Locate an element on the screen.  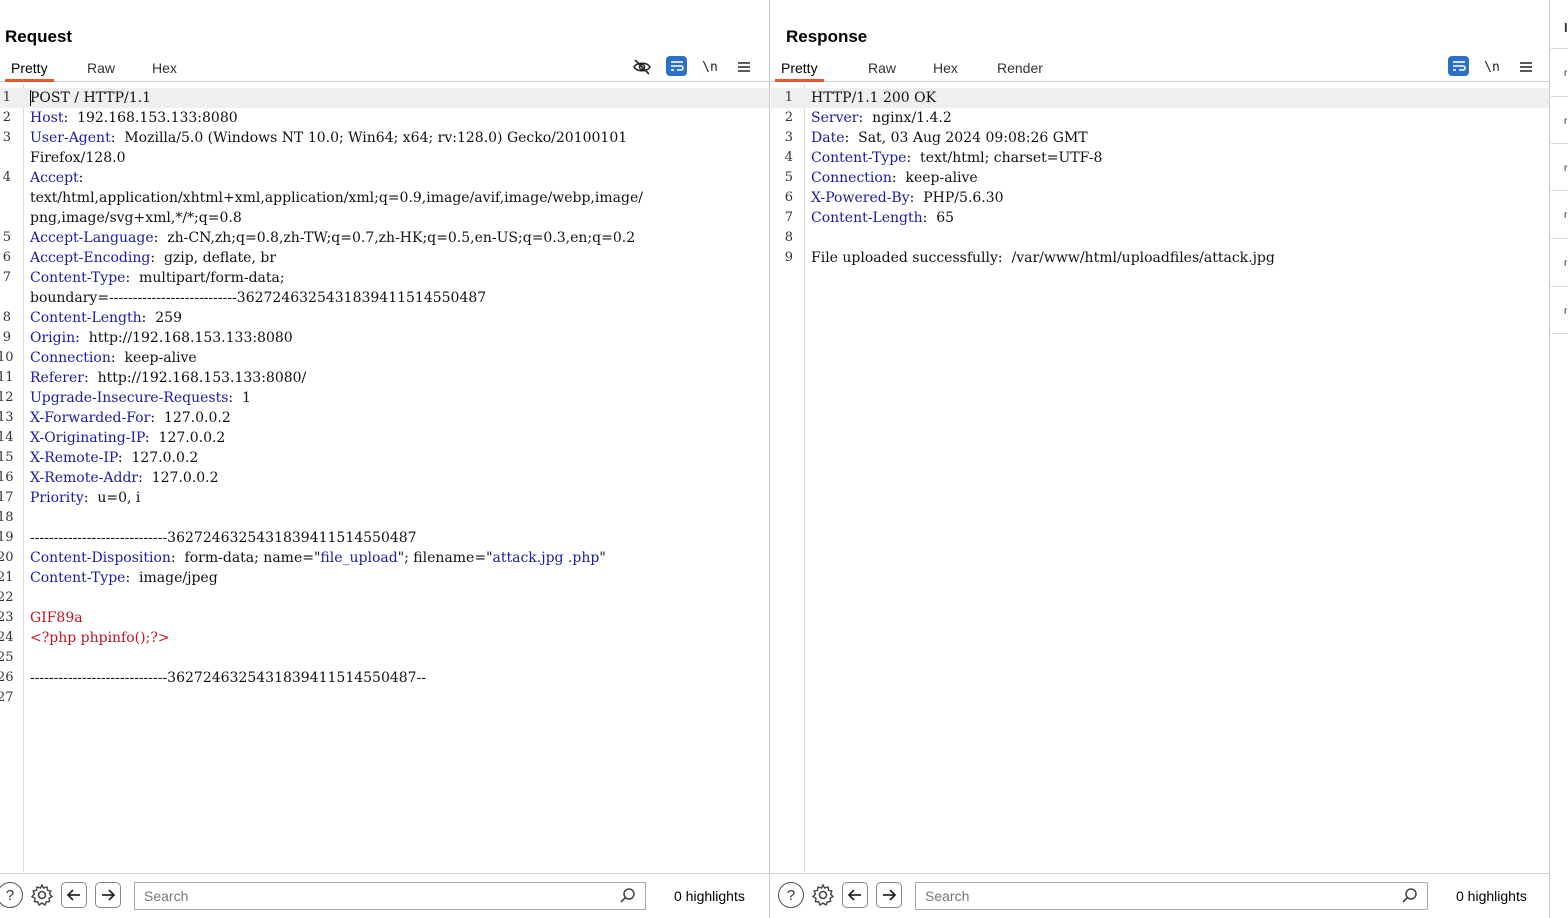
code-line: 22 is located at coordinates (384, 598).